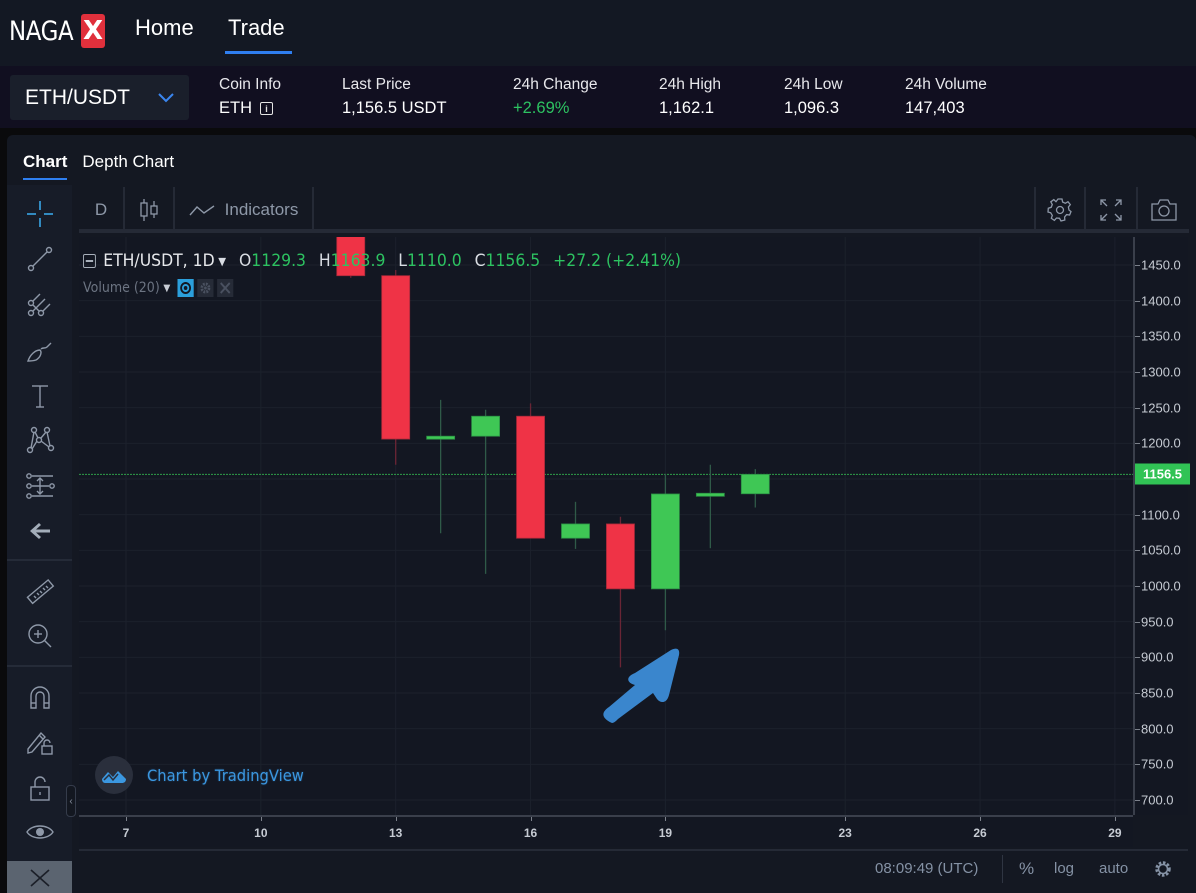 The width and height of the screenshot is (1196, 893). I want to click on interval-button: D, so click(102, 210).